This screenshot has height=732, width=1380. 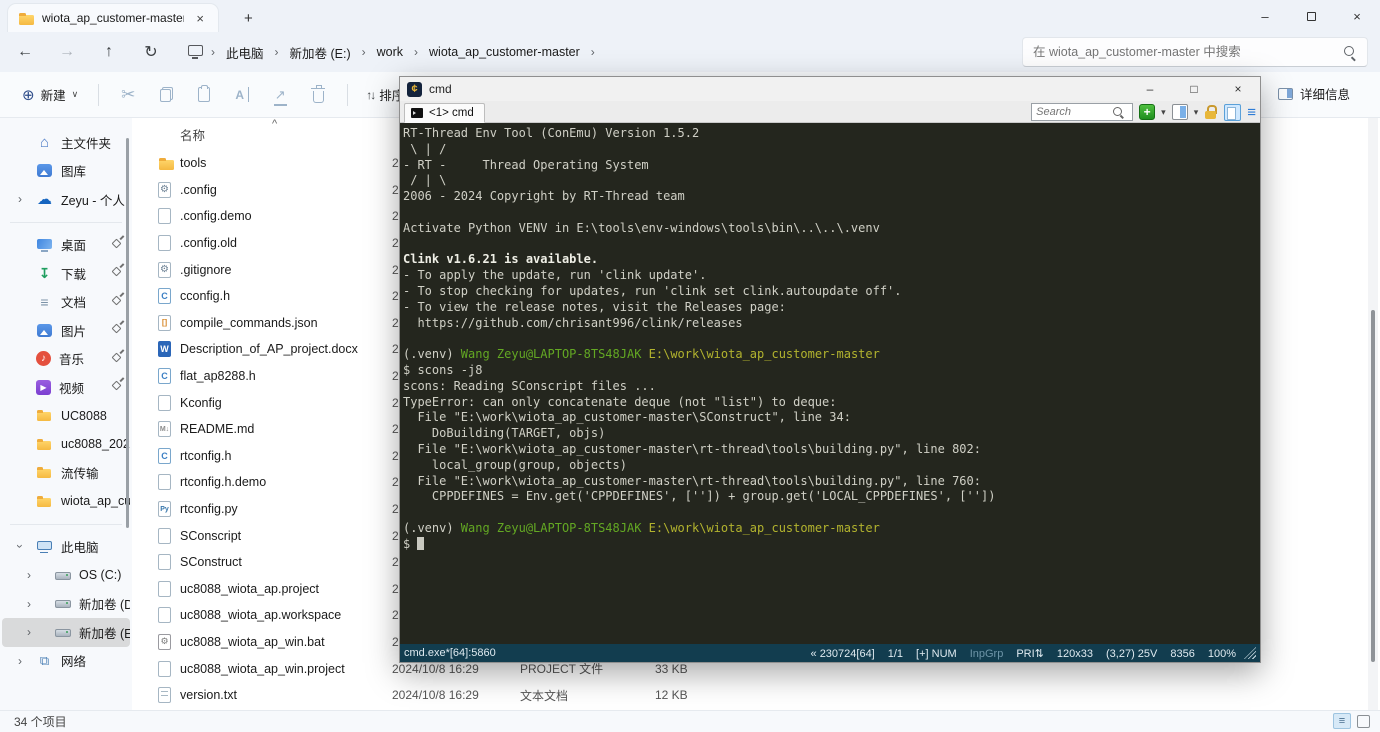 What do you see at coordinates (280, 95) in the screenshot?
I see `share-button: ↗` at bounding box center [280, 95].